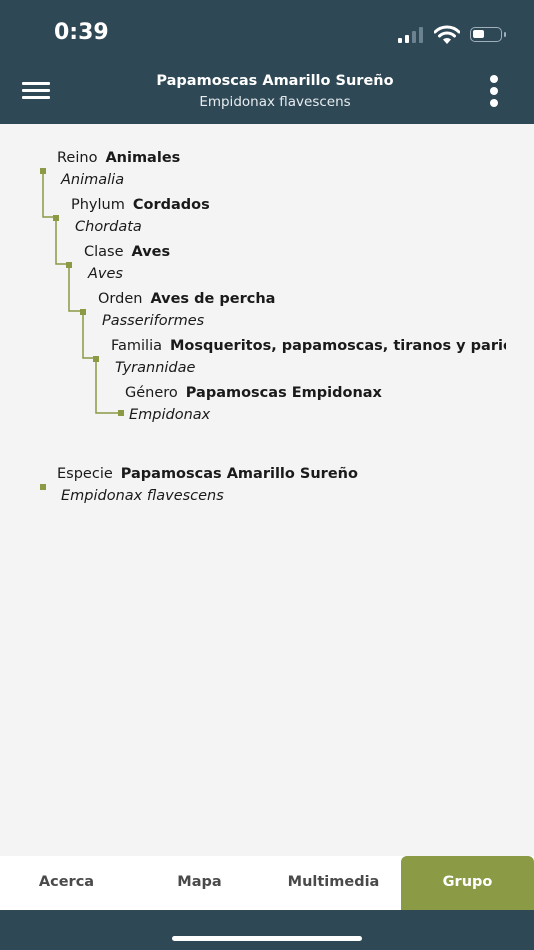  Describe the element at coordinates (283, 393) in the screenshot. I see `rank-common-name: Papamoscas Empidonax` at that location.